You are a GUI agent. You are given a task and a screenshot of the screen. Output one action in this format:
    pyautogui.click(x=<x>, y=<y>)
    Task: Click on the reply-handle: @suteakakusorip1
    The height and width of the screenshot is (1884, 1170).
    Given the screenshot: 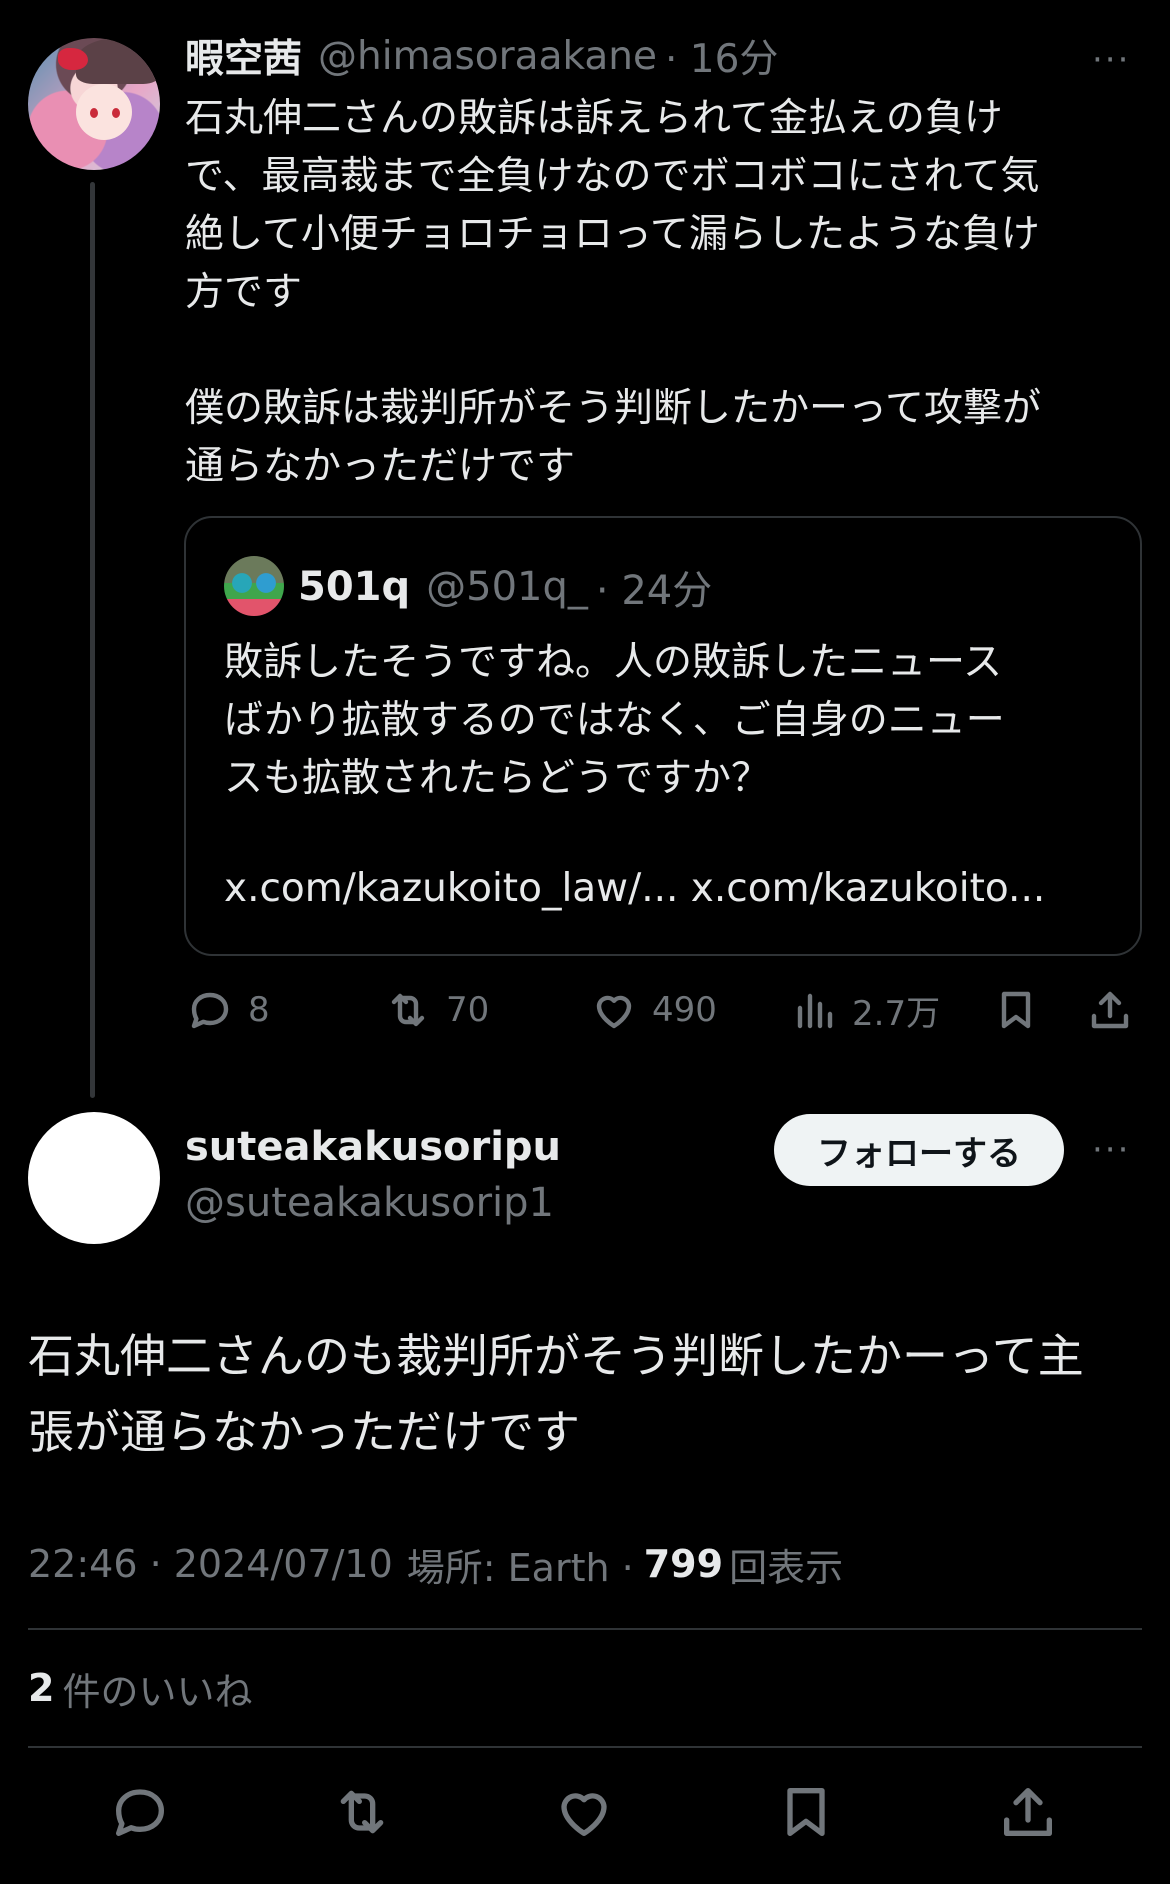 What is the action you would take?
    pyautogui.click(x=369, y=1203)
    